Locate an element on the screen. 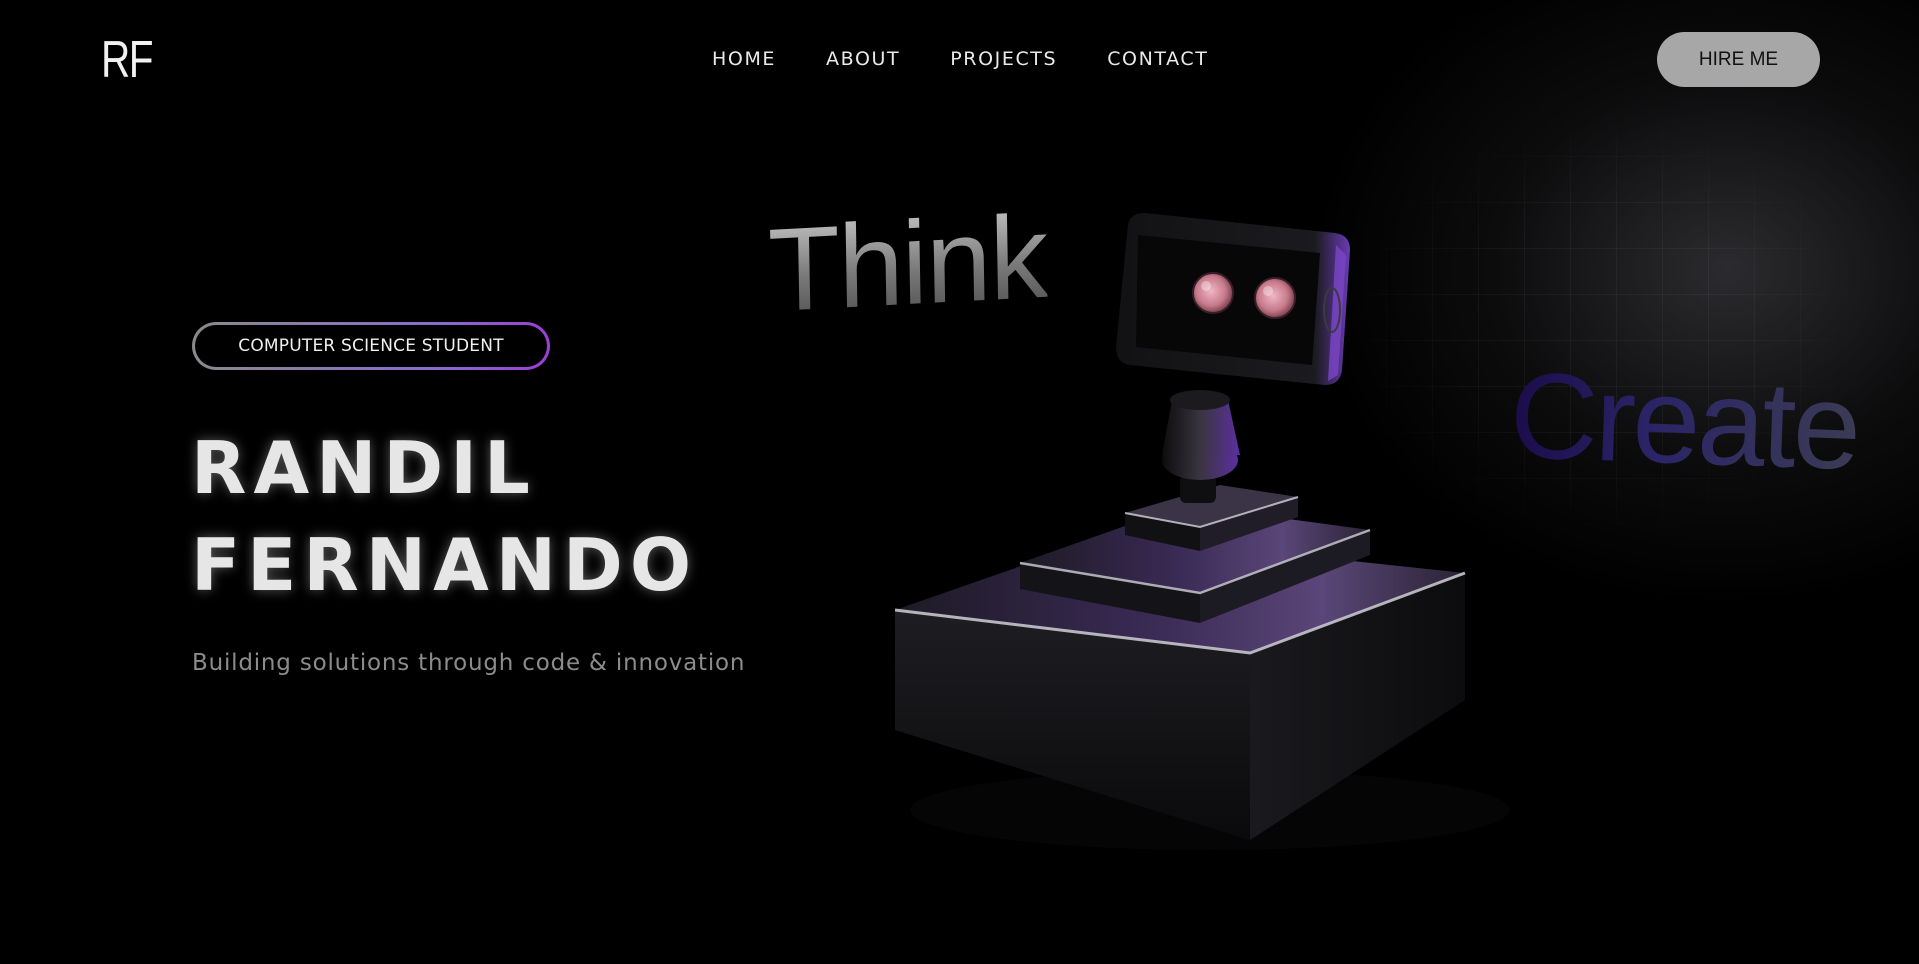  nav-link-about: ABOUT is located at coordinates (863, 59).